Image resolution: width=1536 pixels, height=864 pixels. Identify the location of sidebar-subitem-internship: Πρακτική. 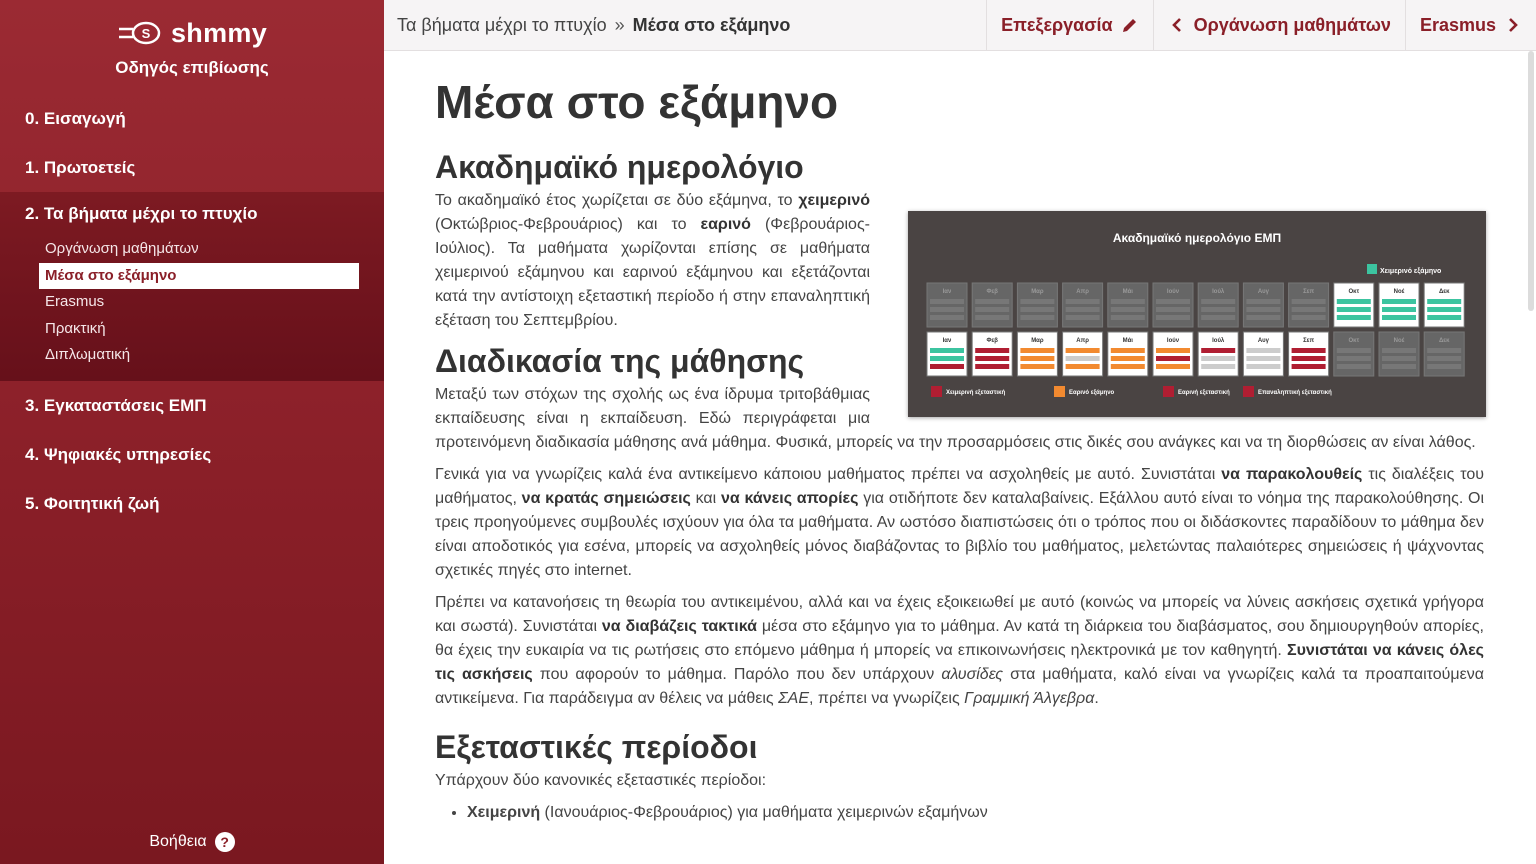
(199, 329).